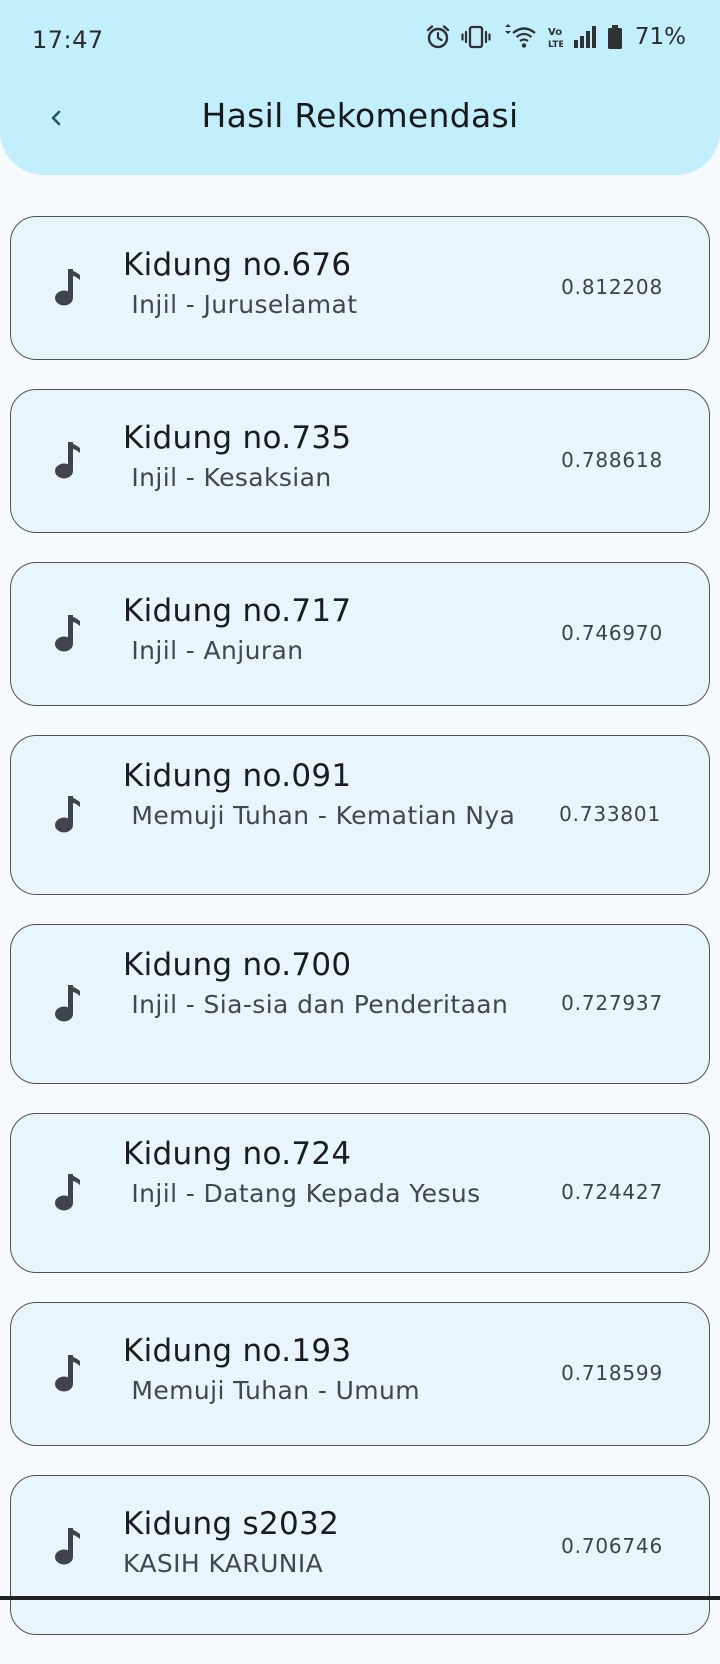 The width and height of the screenshot is (720, 1664). I want to click on svg-text: LTE, so click(555, 45).